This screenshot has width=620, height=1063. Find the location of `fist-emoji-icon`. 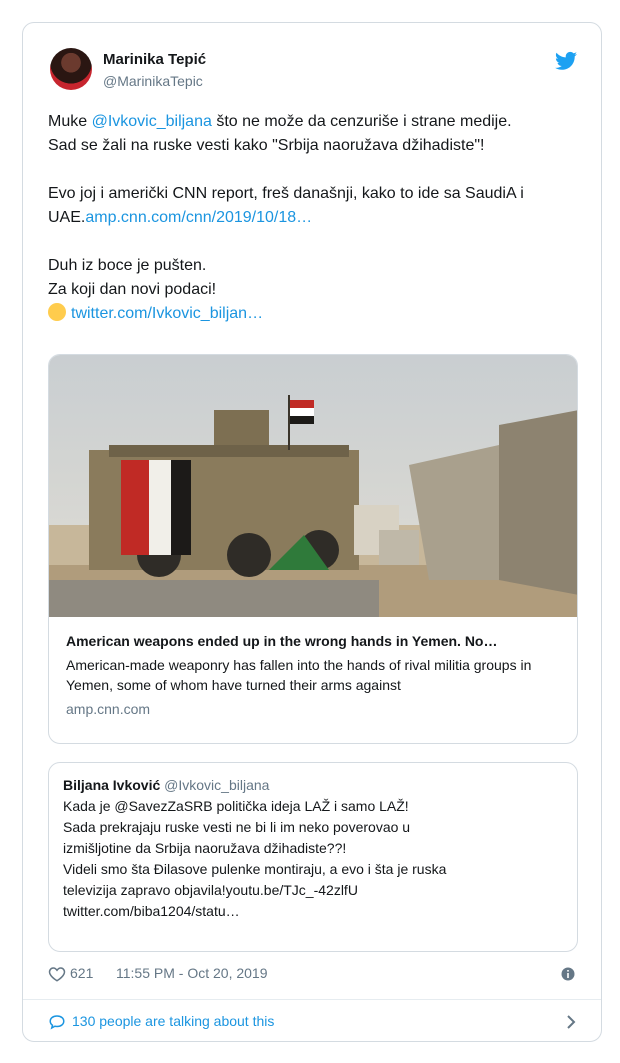

fist-emoji-icon is located at coordinates (57, 312).